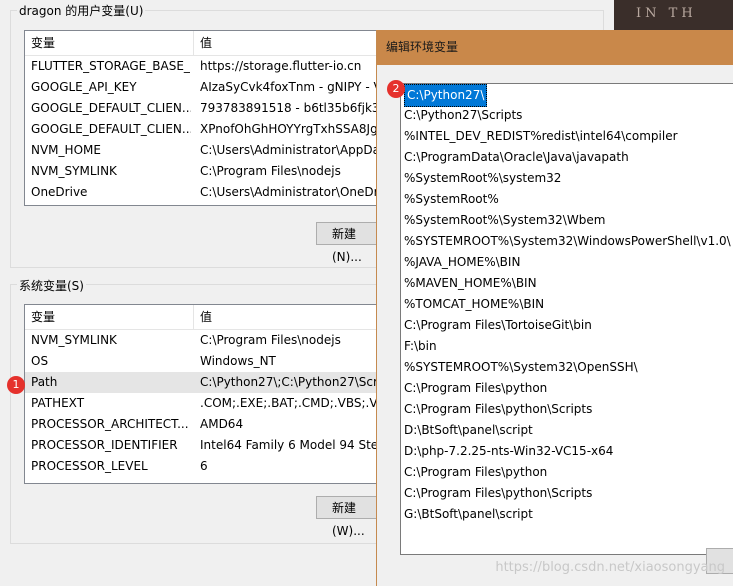 The image size is (733, 586). Describe the element at coordinates (567, 514) in the screenshot. I see `path-entry: G:\BtSoft\panel\script` at that location.